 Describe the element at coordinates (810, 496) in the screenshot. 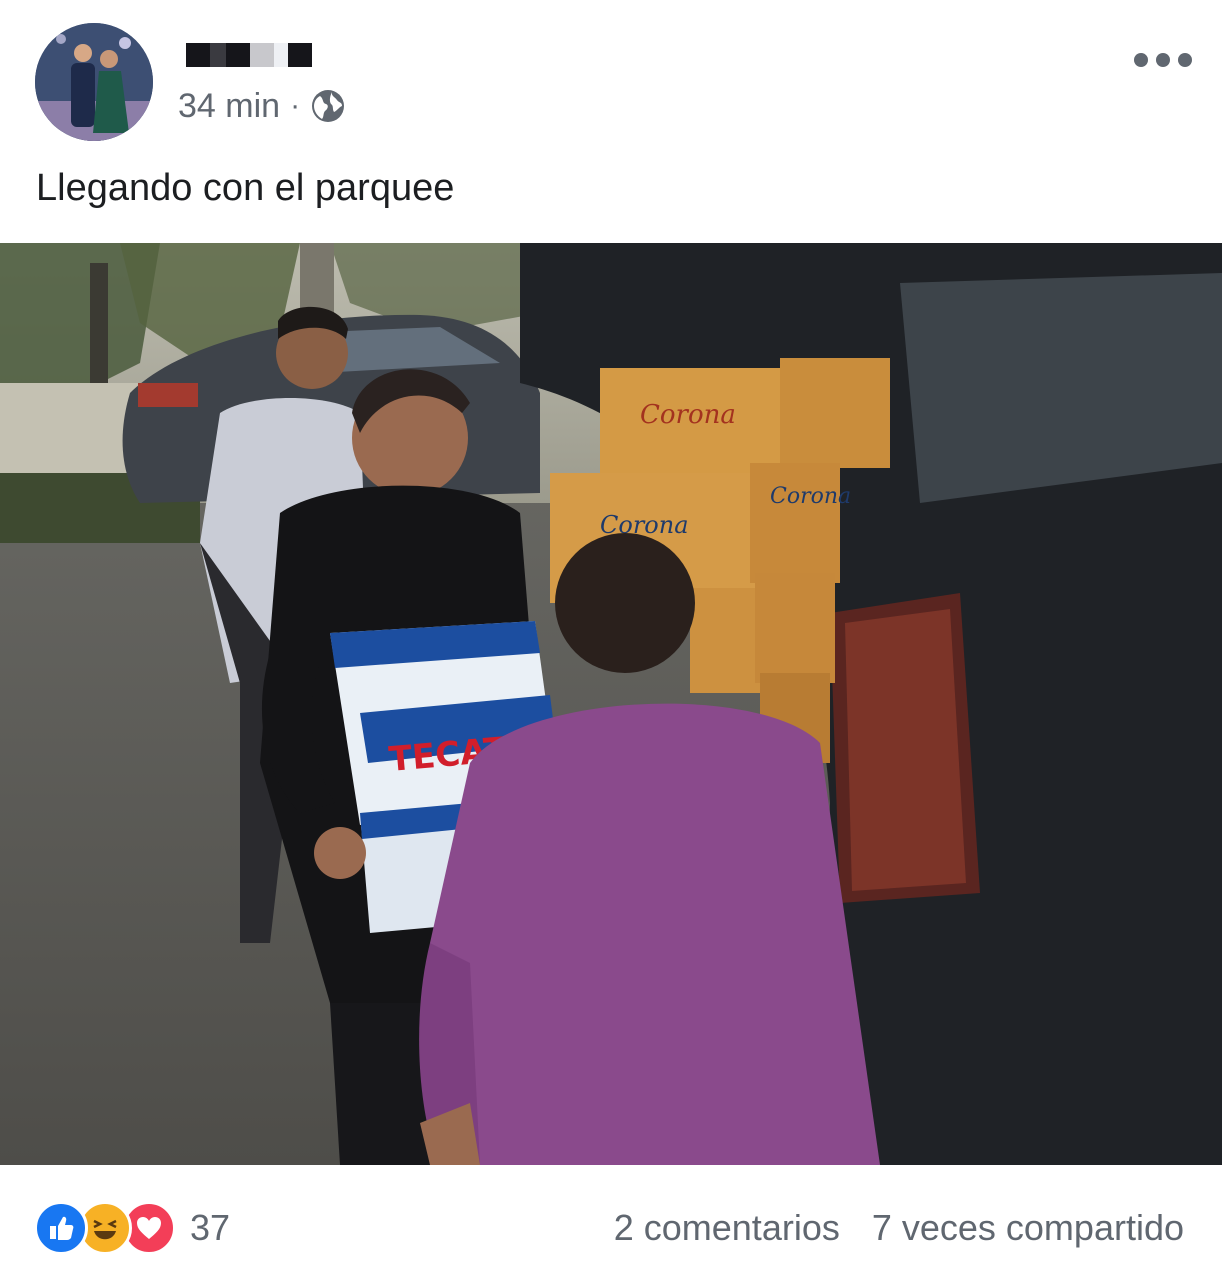

I see `box-label-3: Corona` at that location.